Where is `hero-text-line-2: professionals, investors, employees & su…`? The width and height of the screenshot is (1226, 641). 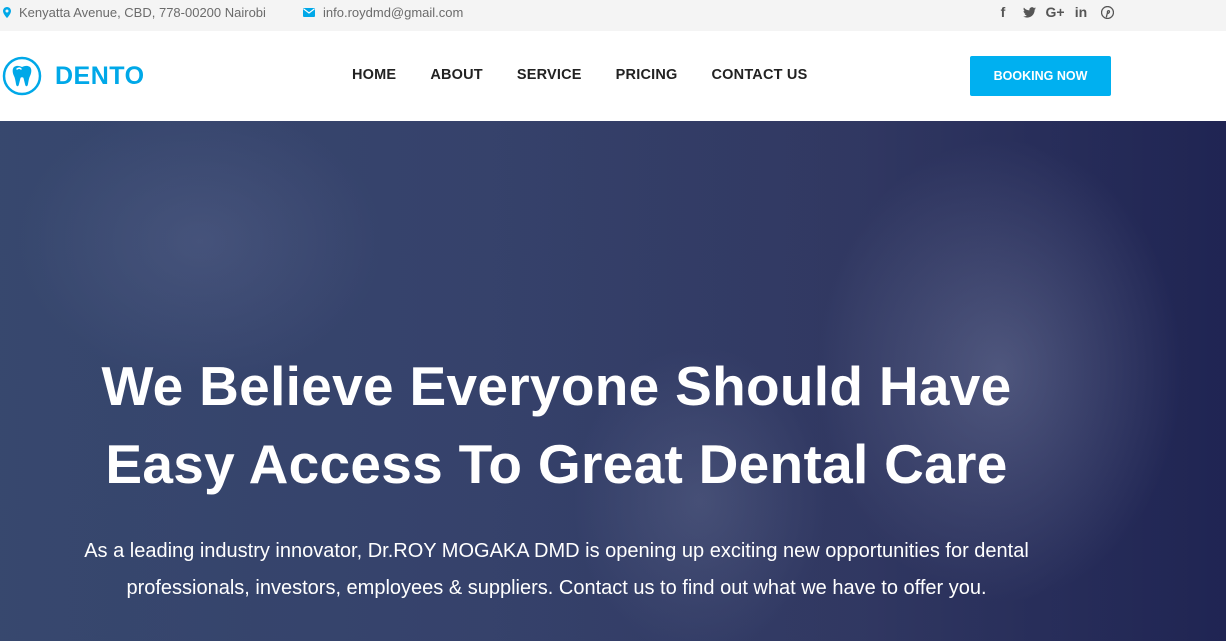
hero-text-line-2: professionals, investors, employees & su… is located at coordinates (556, 588).